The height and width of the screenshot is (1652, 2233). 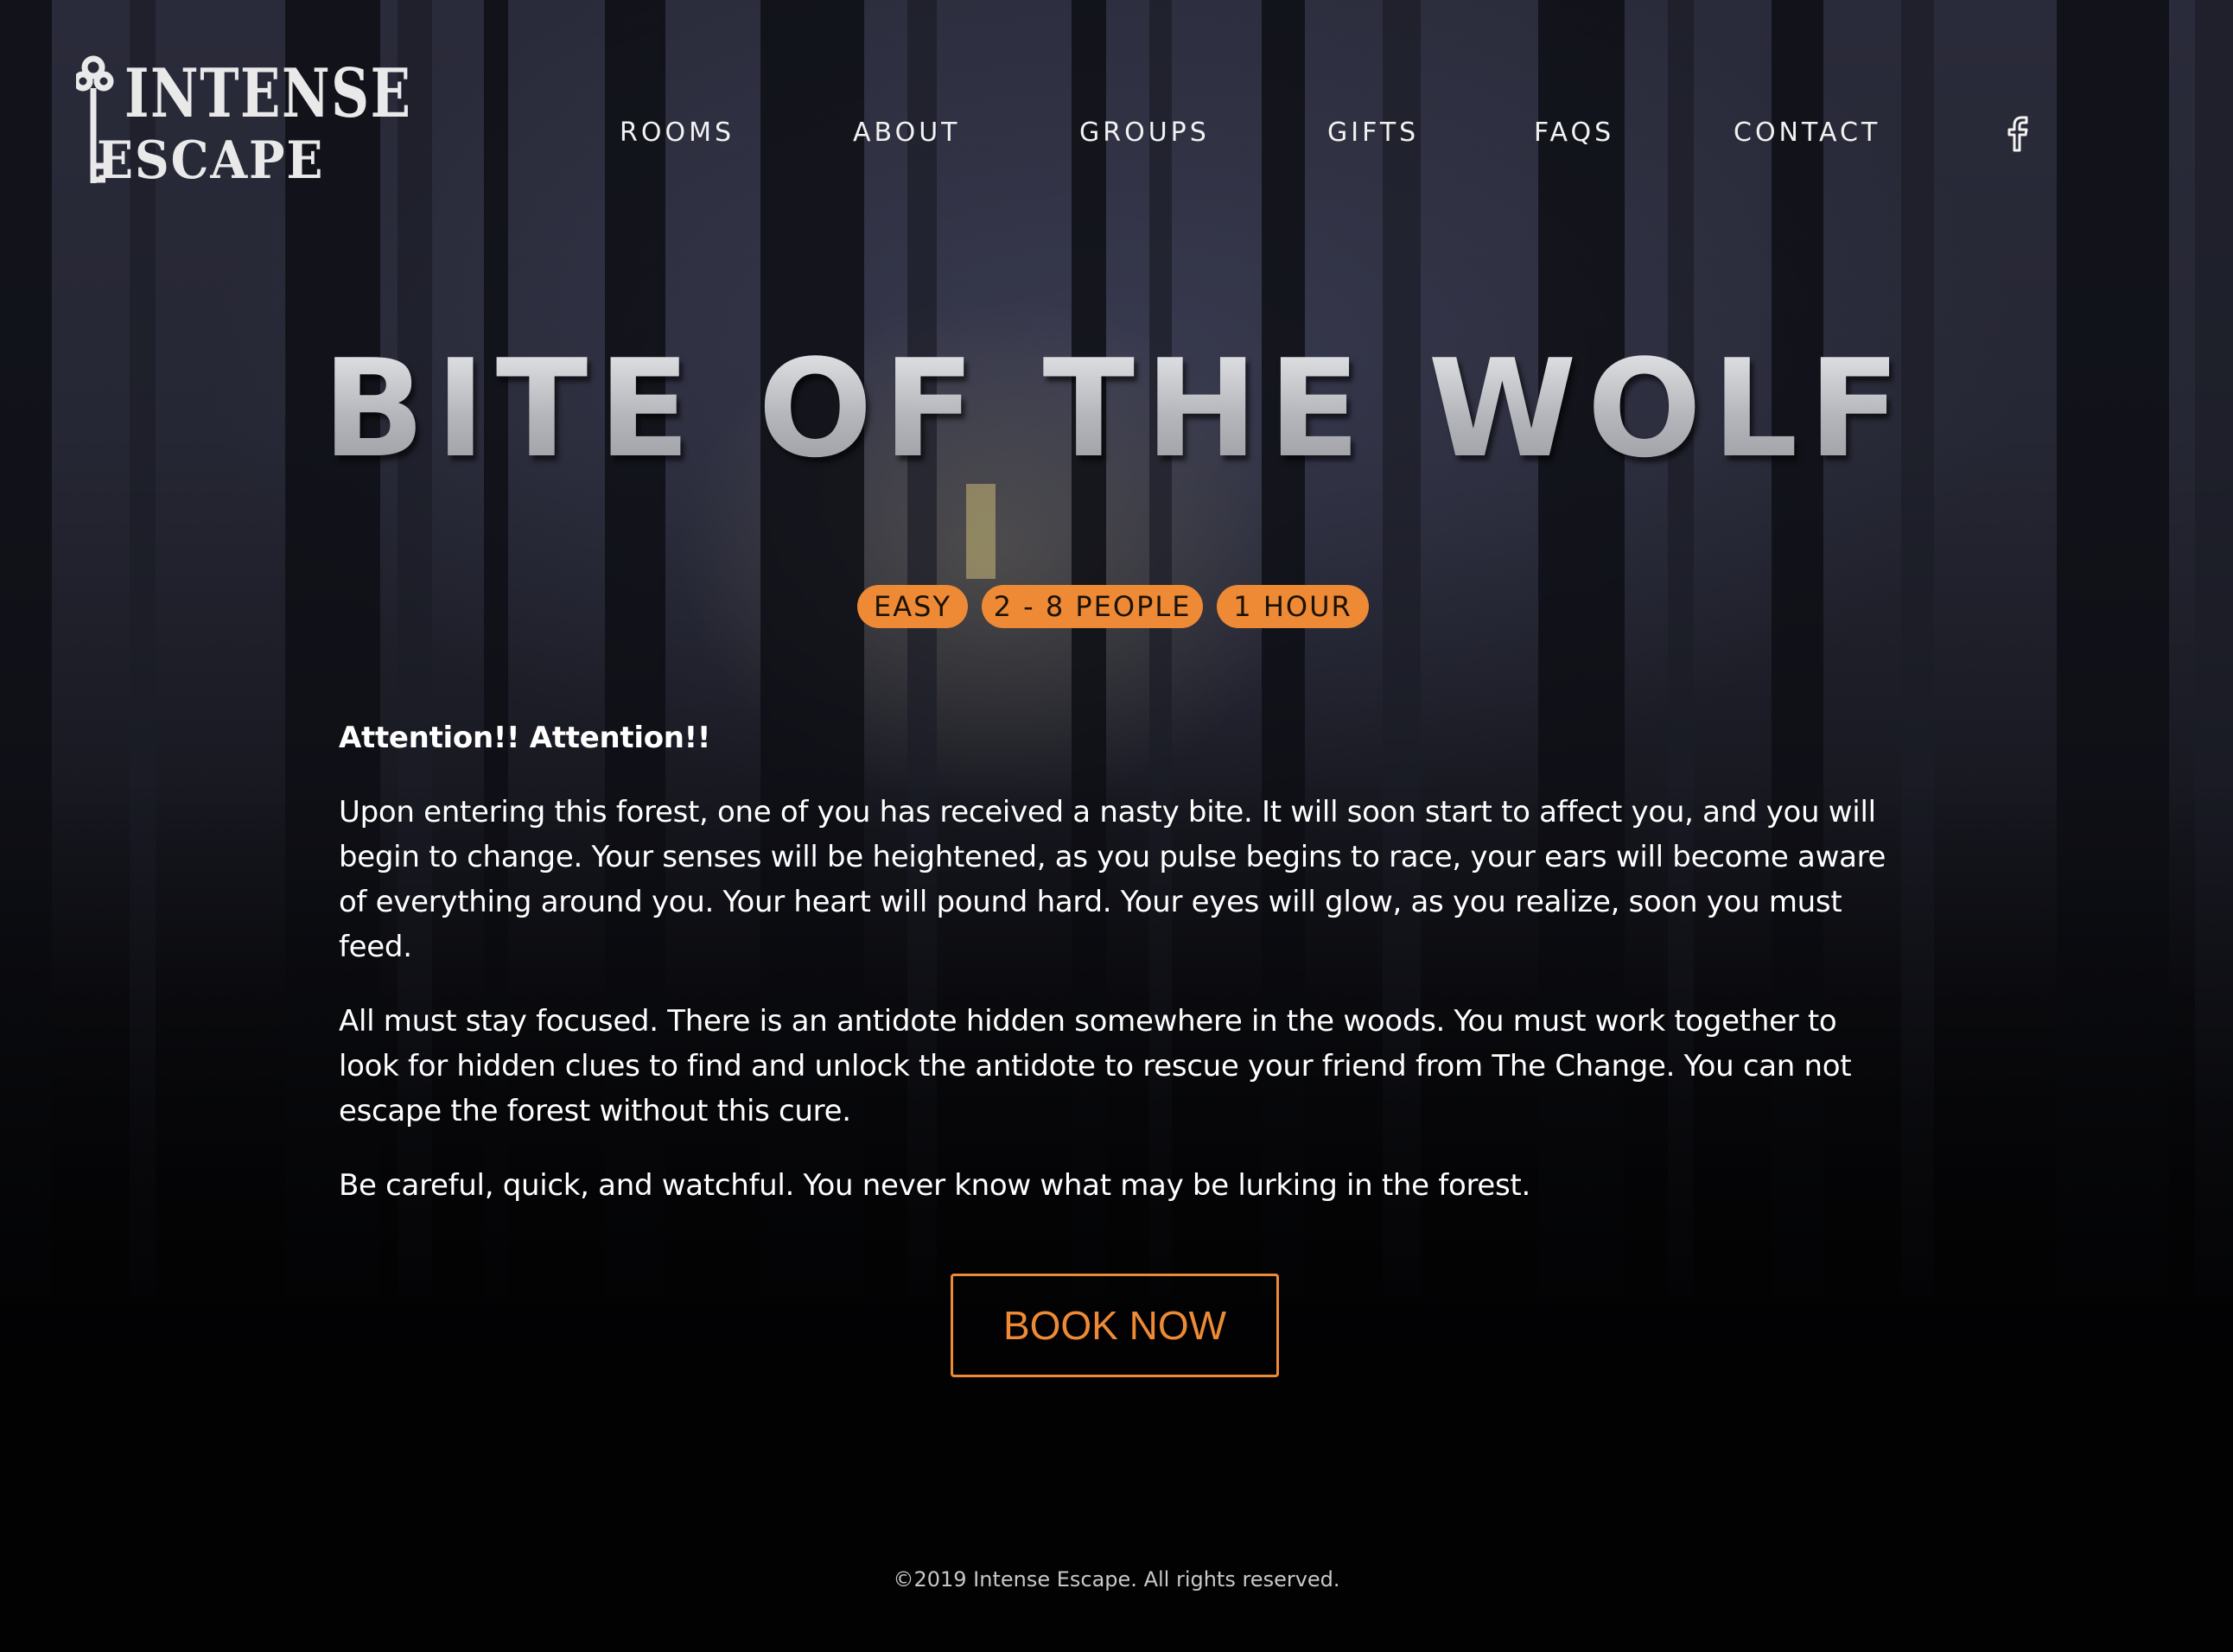 What do you see at coordinates (677, 133) in the screenshot?
I see `nav-item-rooms: ROOMS` at bounding box center [677, 133].